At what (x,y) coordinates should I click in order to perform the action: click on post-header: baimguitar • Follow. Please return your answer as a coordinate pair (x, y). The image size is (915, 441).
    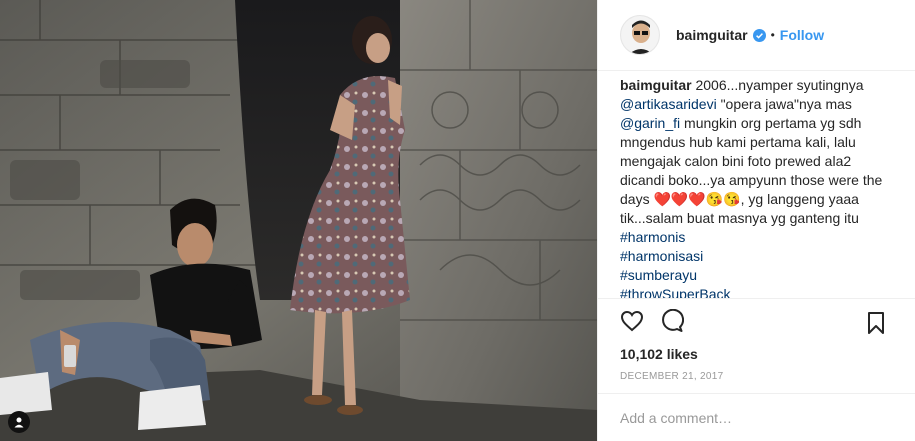
    Looking at the image, I should click on (756, 35).